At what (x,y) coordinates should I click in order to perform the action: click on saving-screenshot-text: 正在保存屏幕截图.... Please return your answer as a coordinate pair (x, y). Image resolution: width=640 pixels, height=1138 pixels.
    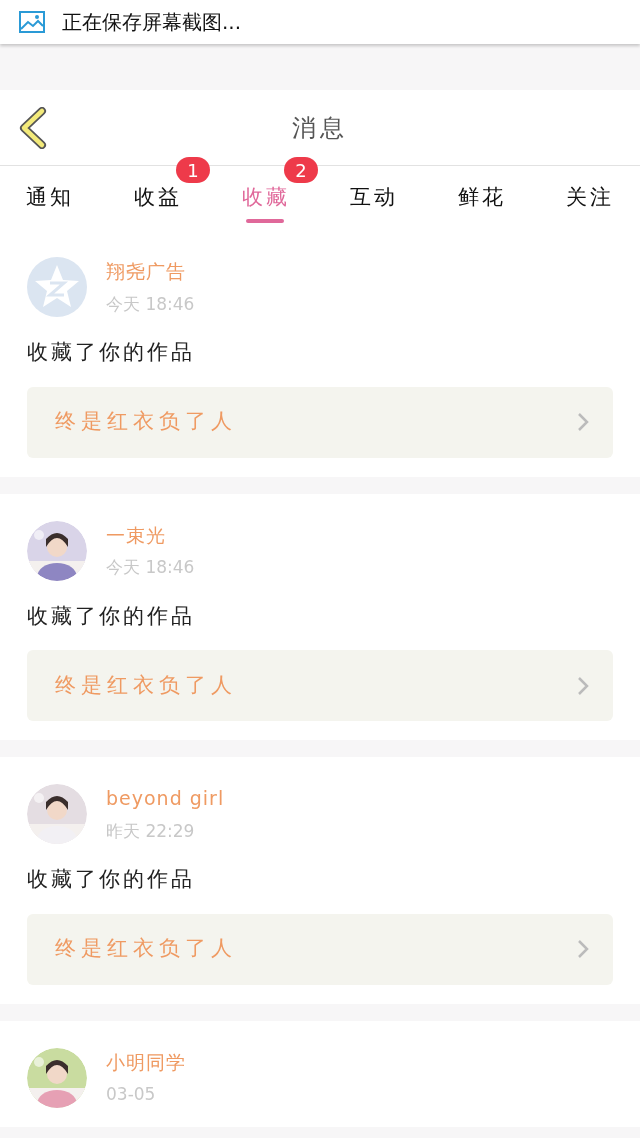
    Looking at the image, I should click on (152, 22).